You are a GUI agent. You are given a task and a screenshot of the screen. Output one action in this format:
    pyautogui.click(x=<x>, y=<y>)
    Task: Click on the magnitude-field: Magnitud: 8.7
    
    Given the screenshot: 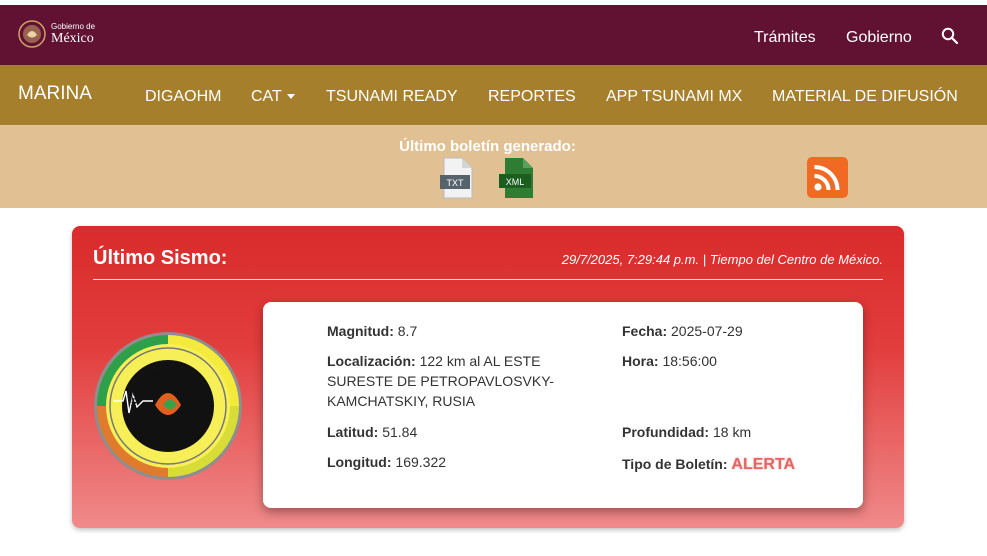 What is the action you would take?
    pyautogui.click(x=372, y=331)
    